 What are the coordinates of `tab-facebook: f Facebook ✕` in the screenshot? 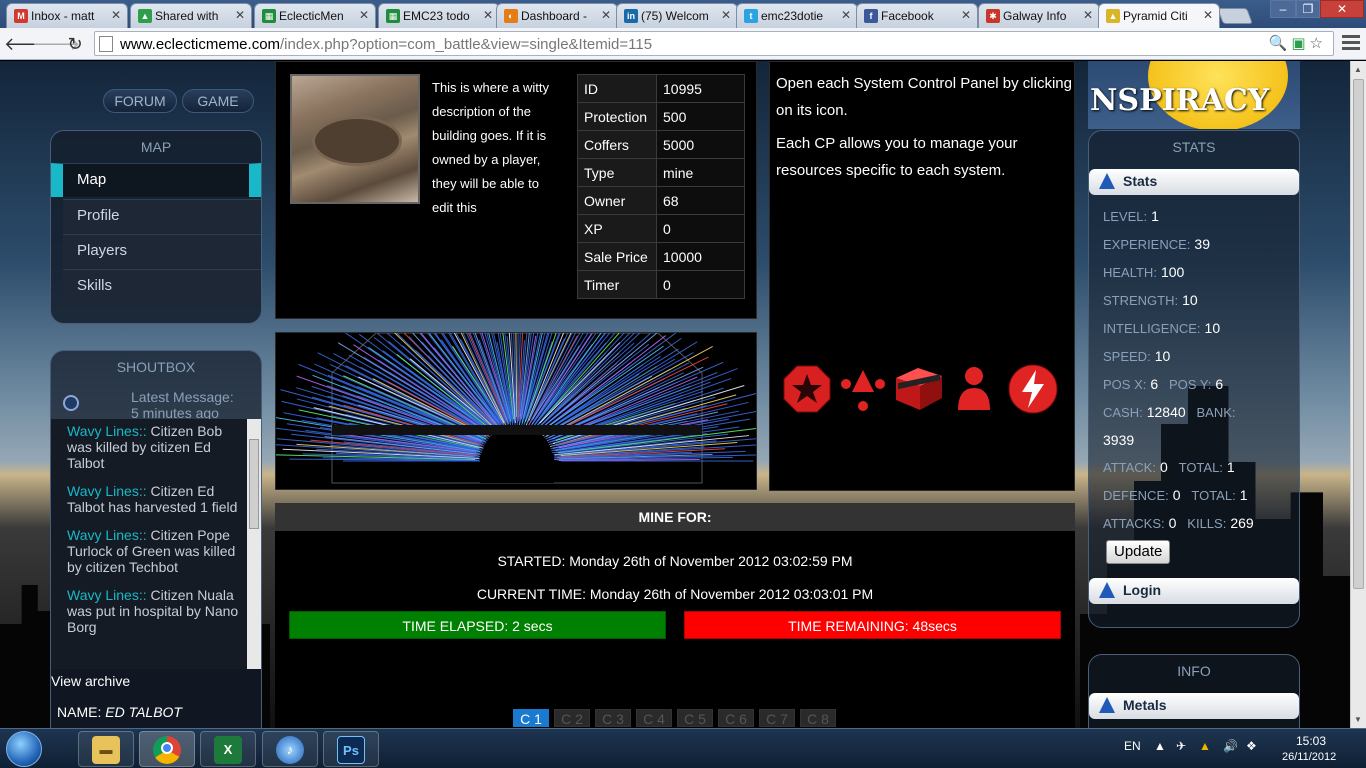 It's located at (917, 15).